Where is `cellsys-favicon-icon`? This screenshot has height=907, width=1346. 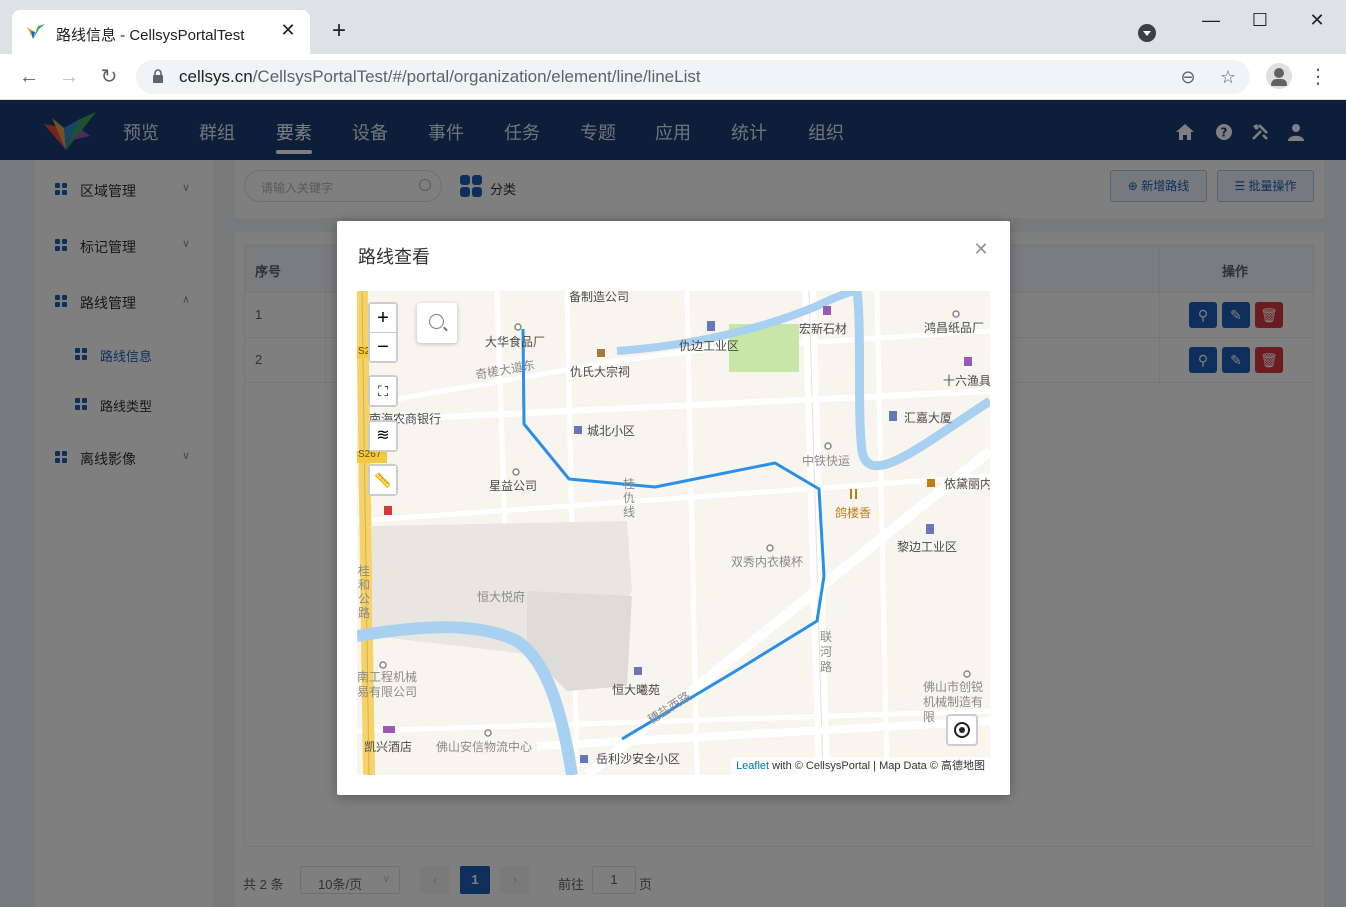
cellsys-favicon-icon is located at coordinates (36, 31).